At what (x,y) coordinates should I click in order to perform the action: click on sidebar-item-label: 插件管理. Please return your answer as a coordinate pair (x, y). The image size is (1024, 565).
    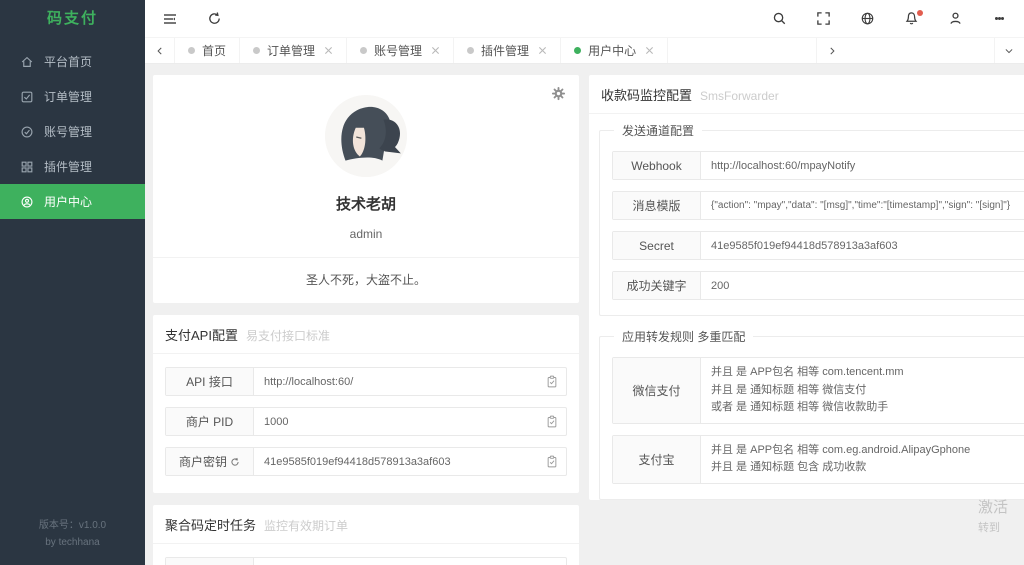
    Looking at the image, I should click on (68, 167).